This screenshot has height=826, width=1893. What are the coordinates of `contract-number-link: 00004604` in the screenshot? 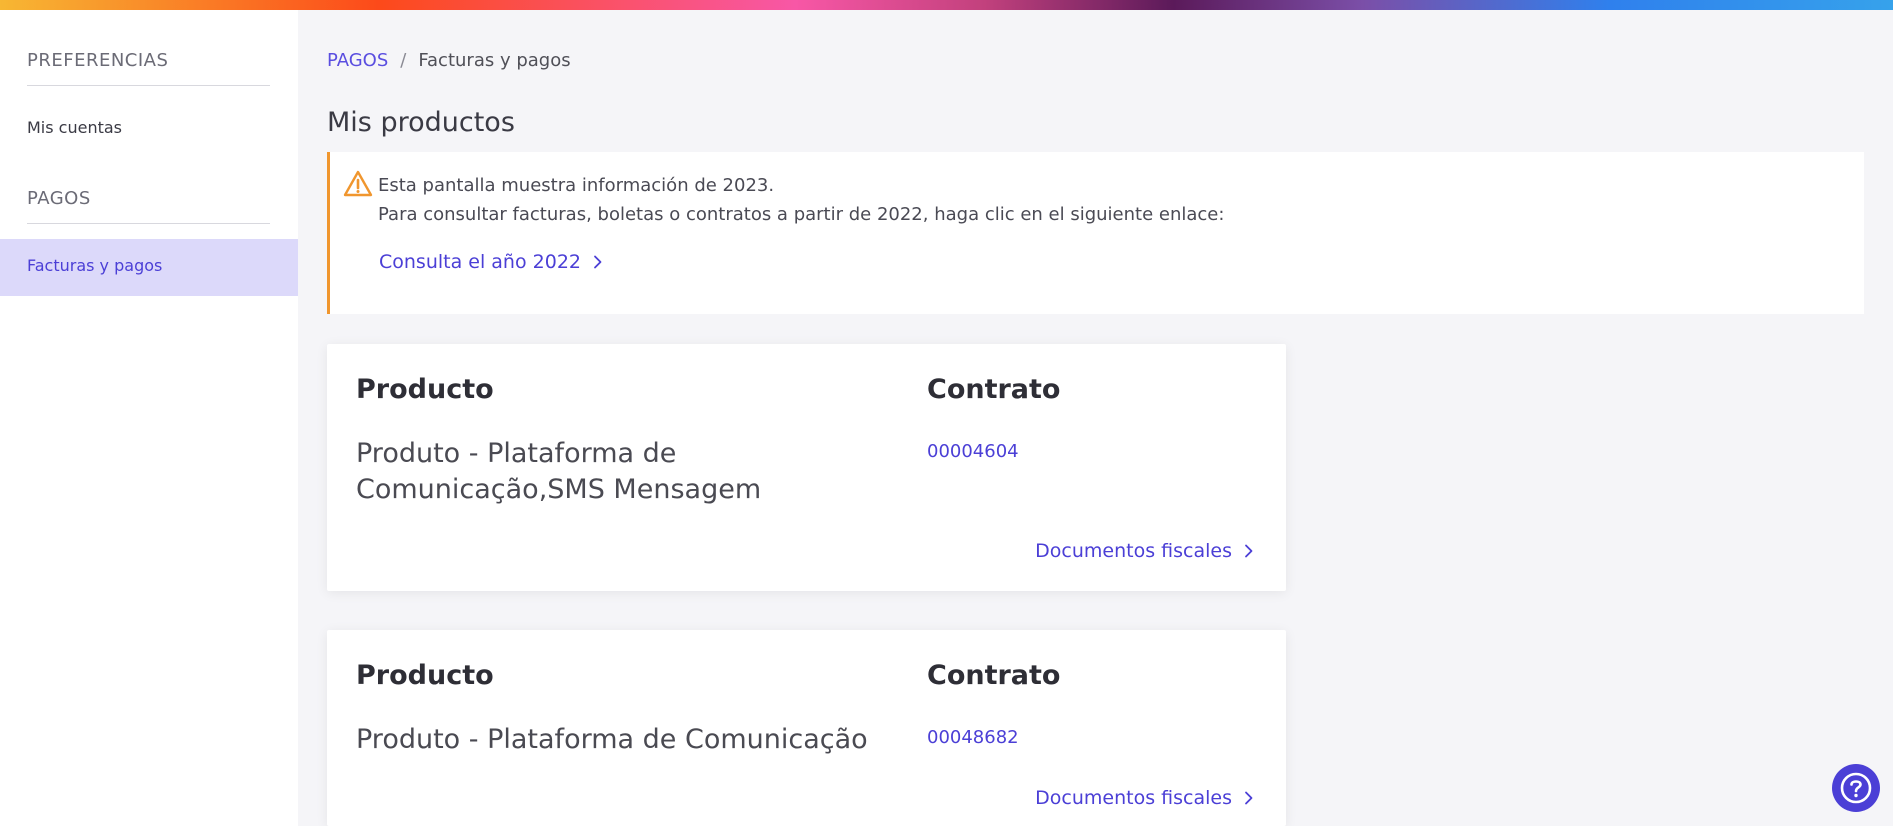 It's located at (973, 451).